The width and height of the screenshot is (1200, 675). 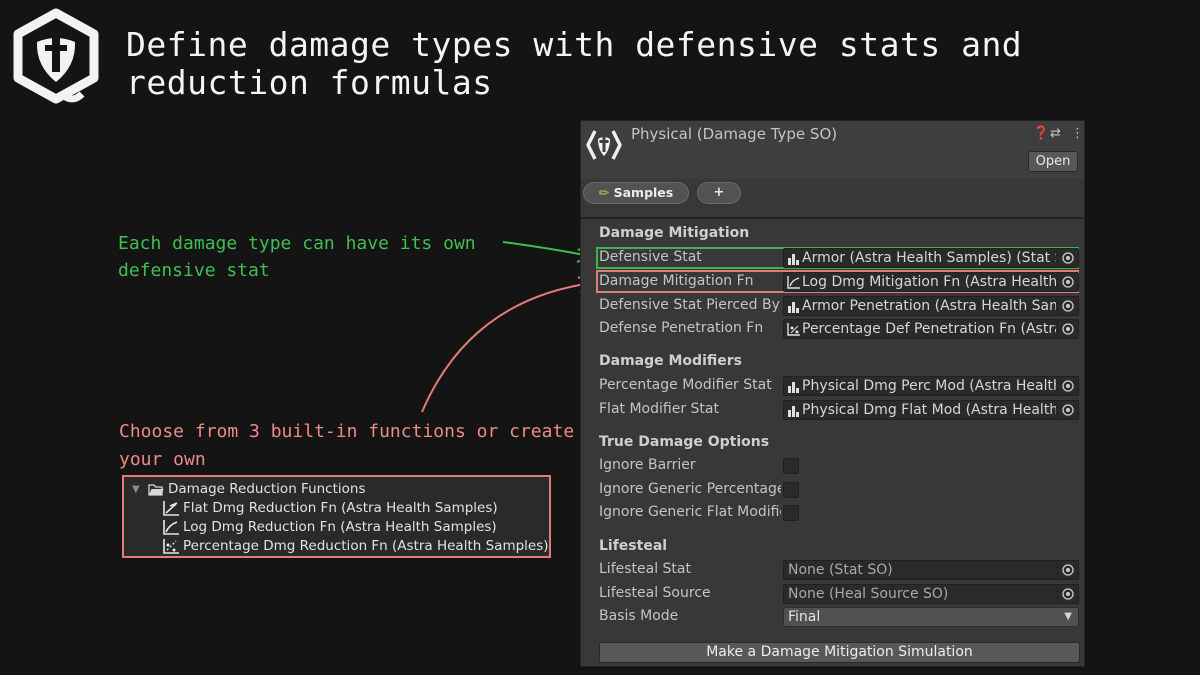 What do you see at coordinates (689, 305) in the screenshot?
I see `field-label: Defensive Stat Pierced By` at bounding box center [689, 305].